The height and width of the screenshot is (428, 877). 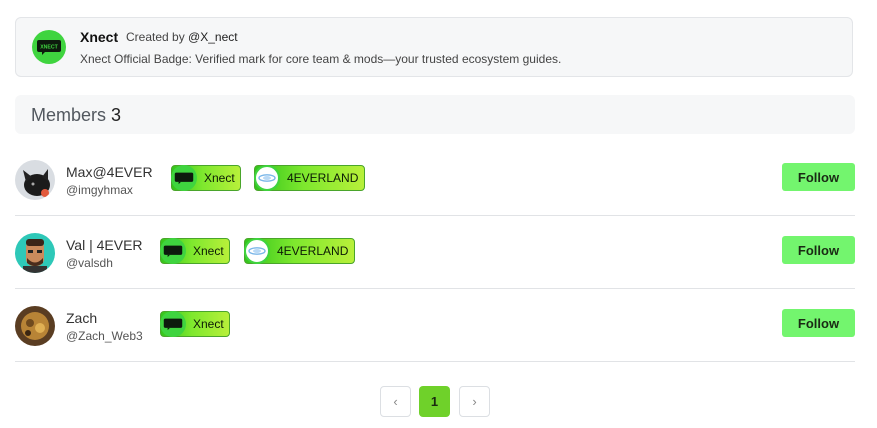 What do you see at coordinates (213, 37) in the screenshot?
I see `creator-handle-link: @X_nect` at bounding box center [213, 37].